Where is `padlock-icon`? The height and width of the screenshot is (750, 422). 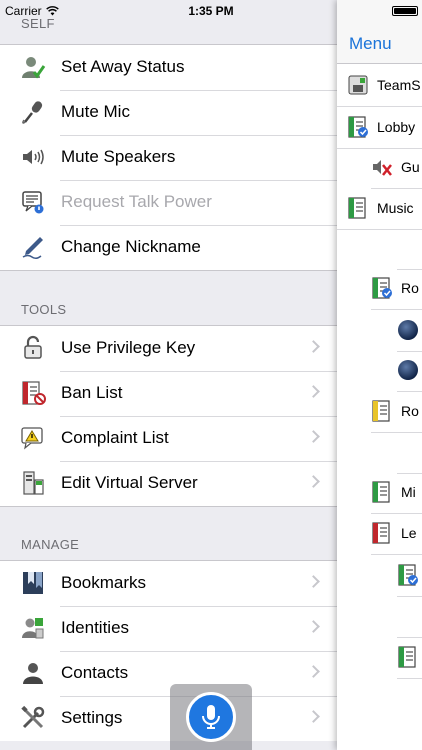
padlock-icon is located at coordinates (33, 348).